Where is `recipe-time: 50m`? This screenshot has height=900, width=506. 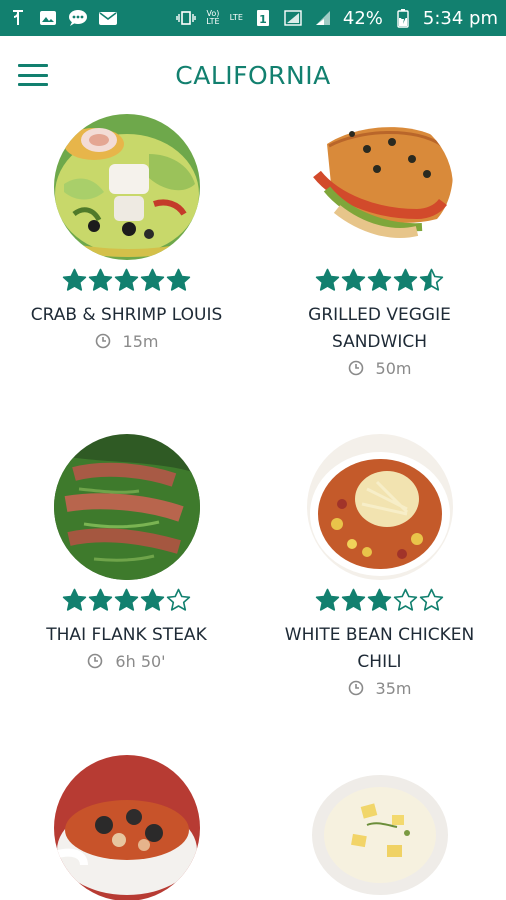 recipe-time: 50m is located at coordinates (379, 368).